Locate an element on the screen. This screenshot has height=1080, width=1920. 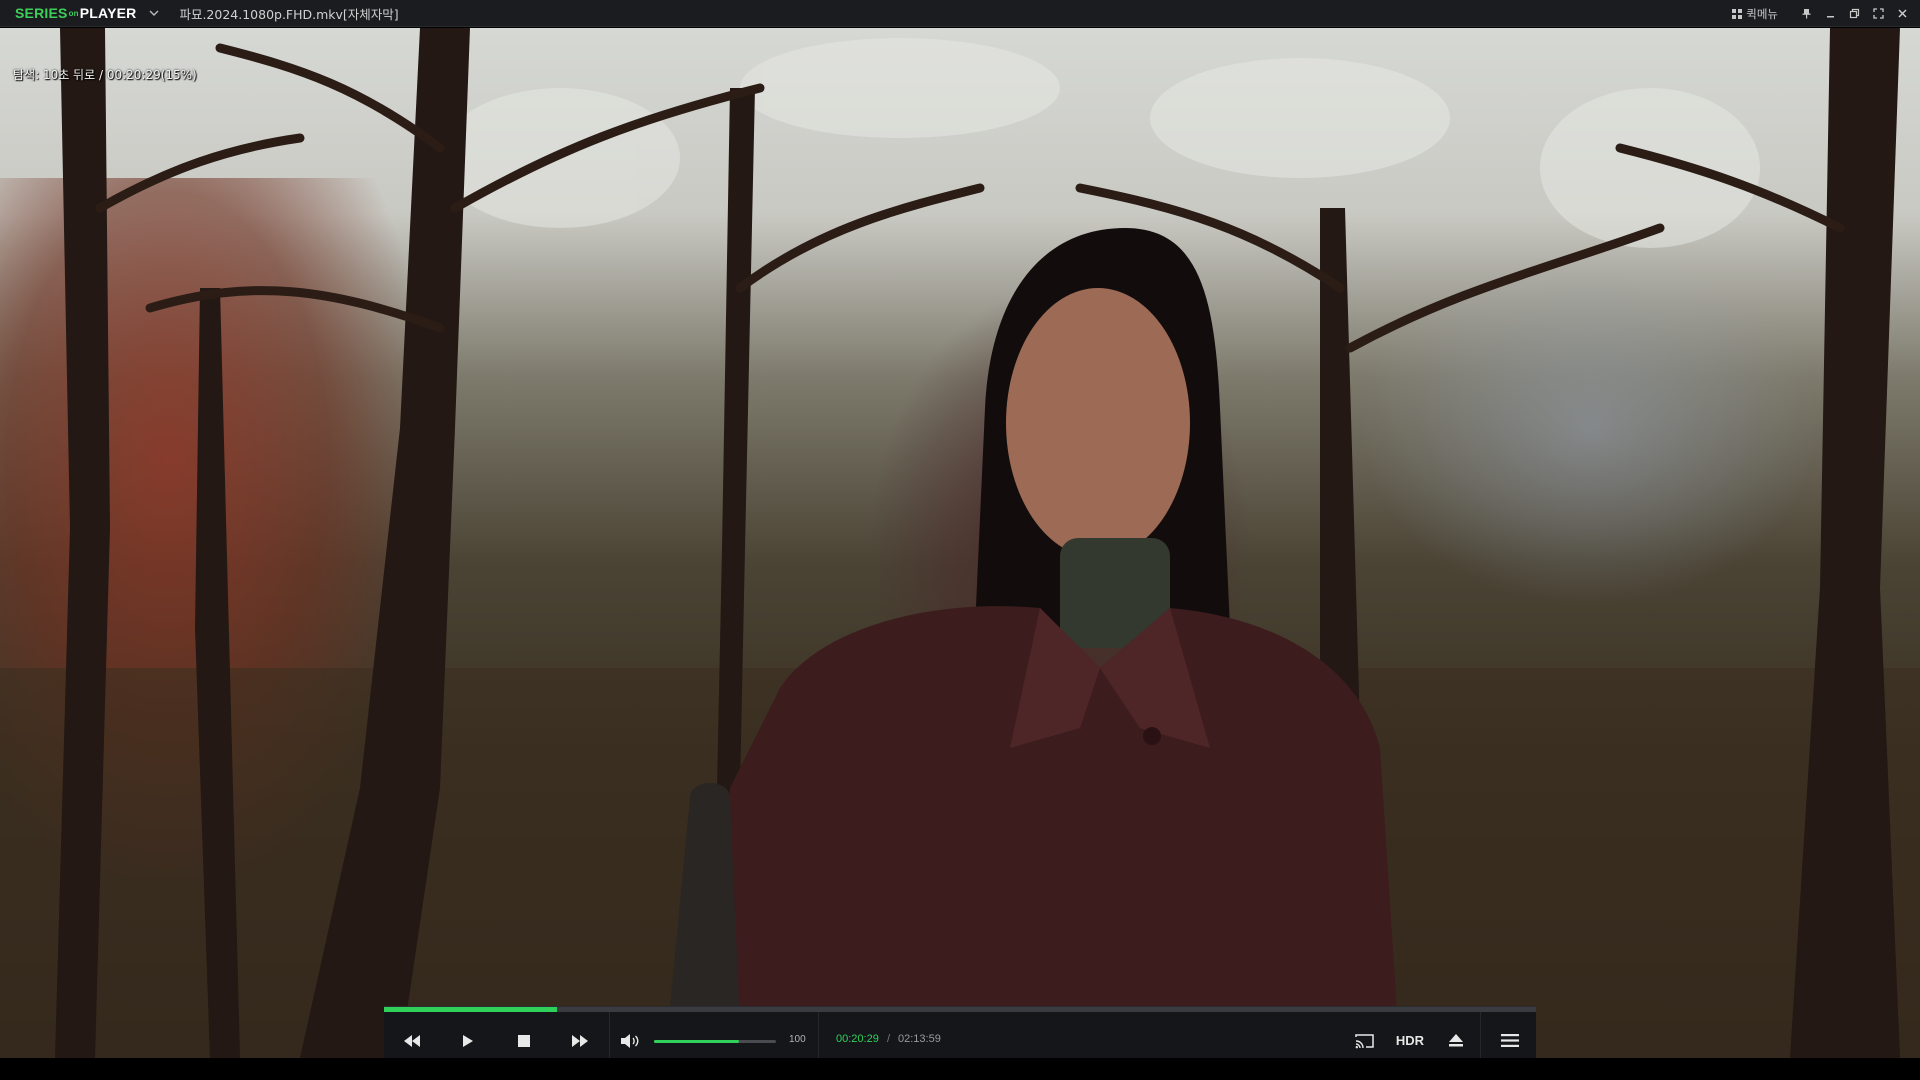
window-controls: 퀵메뉴 is located at coordinates (1826, 13).